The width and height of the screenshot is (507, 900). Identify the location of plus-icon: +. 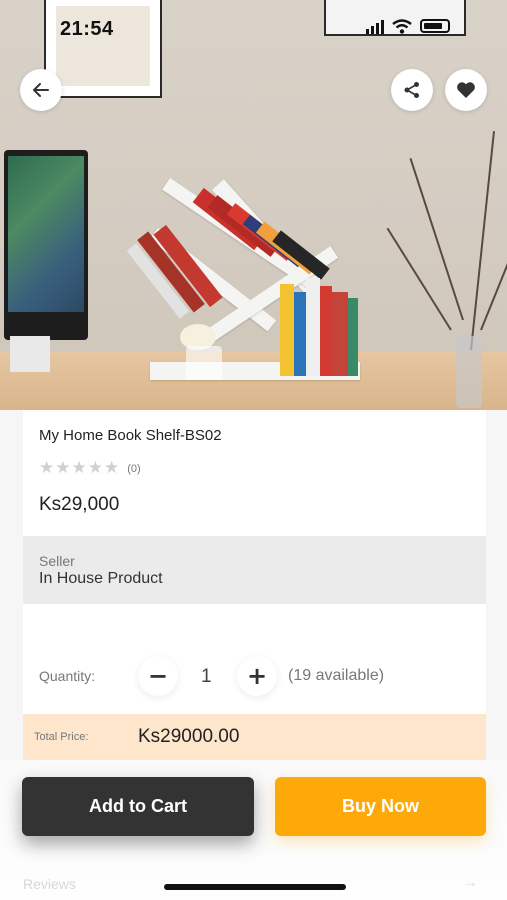
(257, 676).